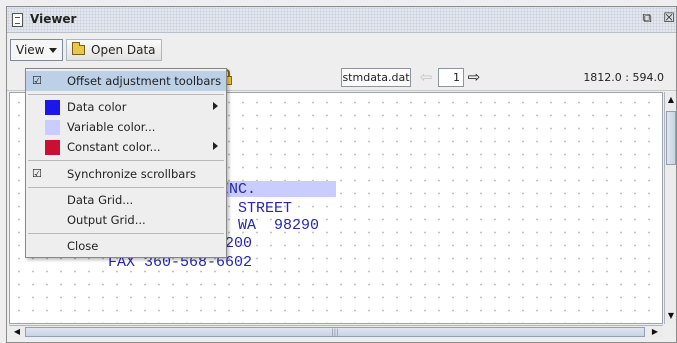  What do you see at coordinates (451, 77) in the screenshot?
I see `page-number-input: 1` at bounding box center [451, 77].